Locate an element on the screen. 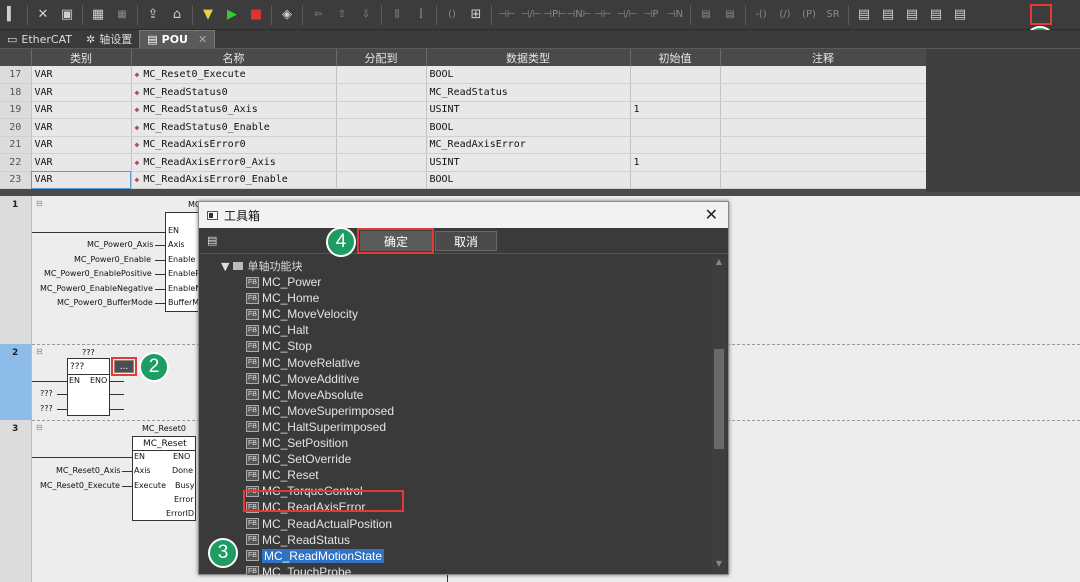 This screenshot has height=582, width=1080. table-row: 23 VAR ◆ MC_ReadAxisError0_Enable BOOL is located at coordinates (463, 180).